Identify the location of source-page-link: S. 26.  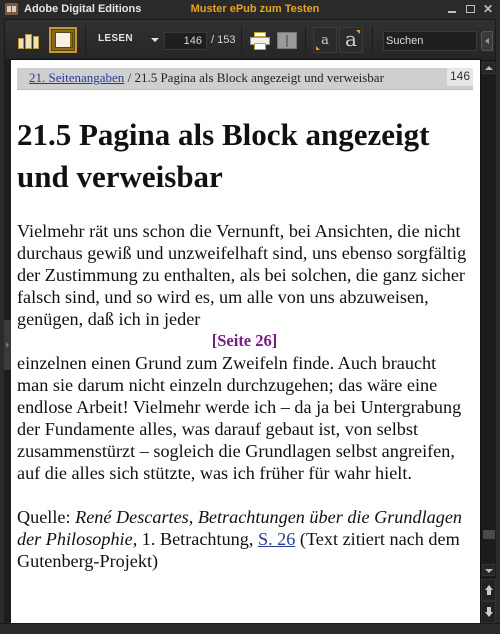
(276, 539).